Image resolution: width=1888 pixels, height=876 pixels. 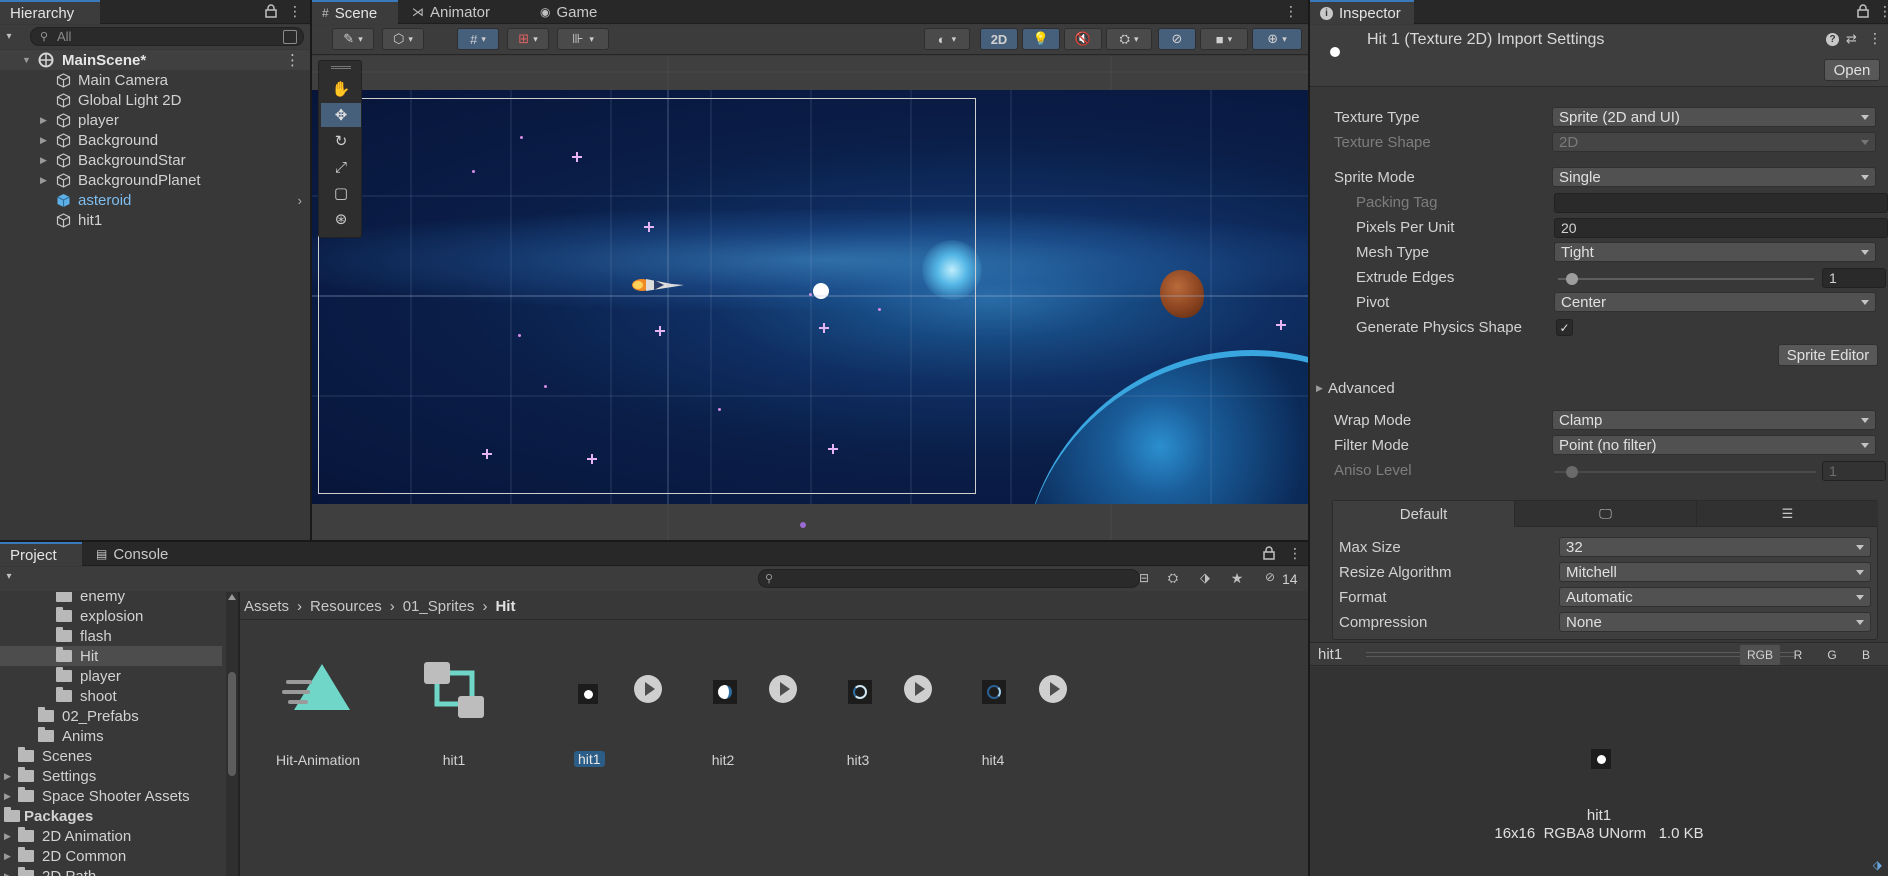 I want to click on folder-hit: Hit, so click(x=111, y=656).